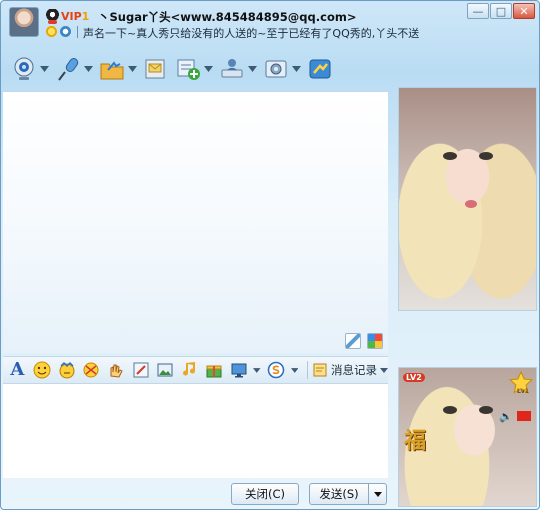 The height and width of the screenshot is (510, 540). Describe the element at coordinates (523, 391) in the screenshot. I see `star-level-label: Lv1` at that location.